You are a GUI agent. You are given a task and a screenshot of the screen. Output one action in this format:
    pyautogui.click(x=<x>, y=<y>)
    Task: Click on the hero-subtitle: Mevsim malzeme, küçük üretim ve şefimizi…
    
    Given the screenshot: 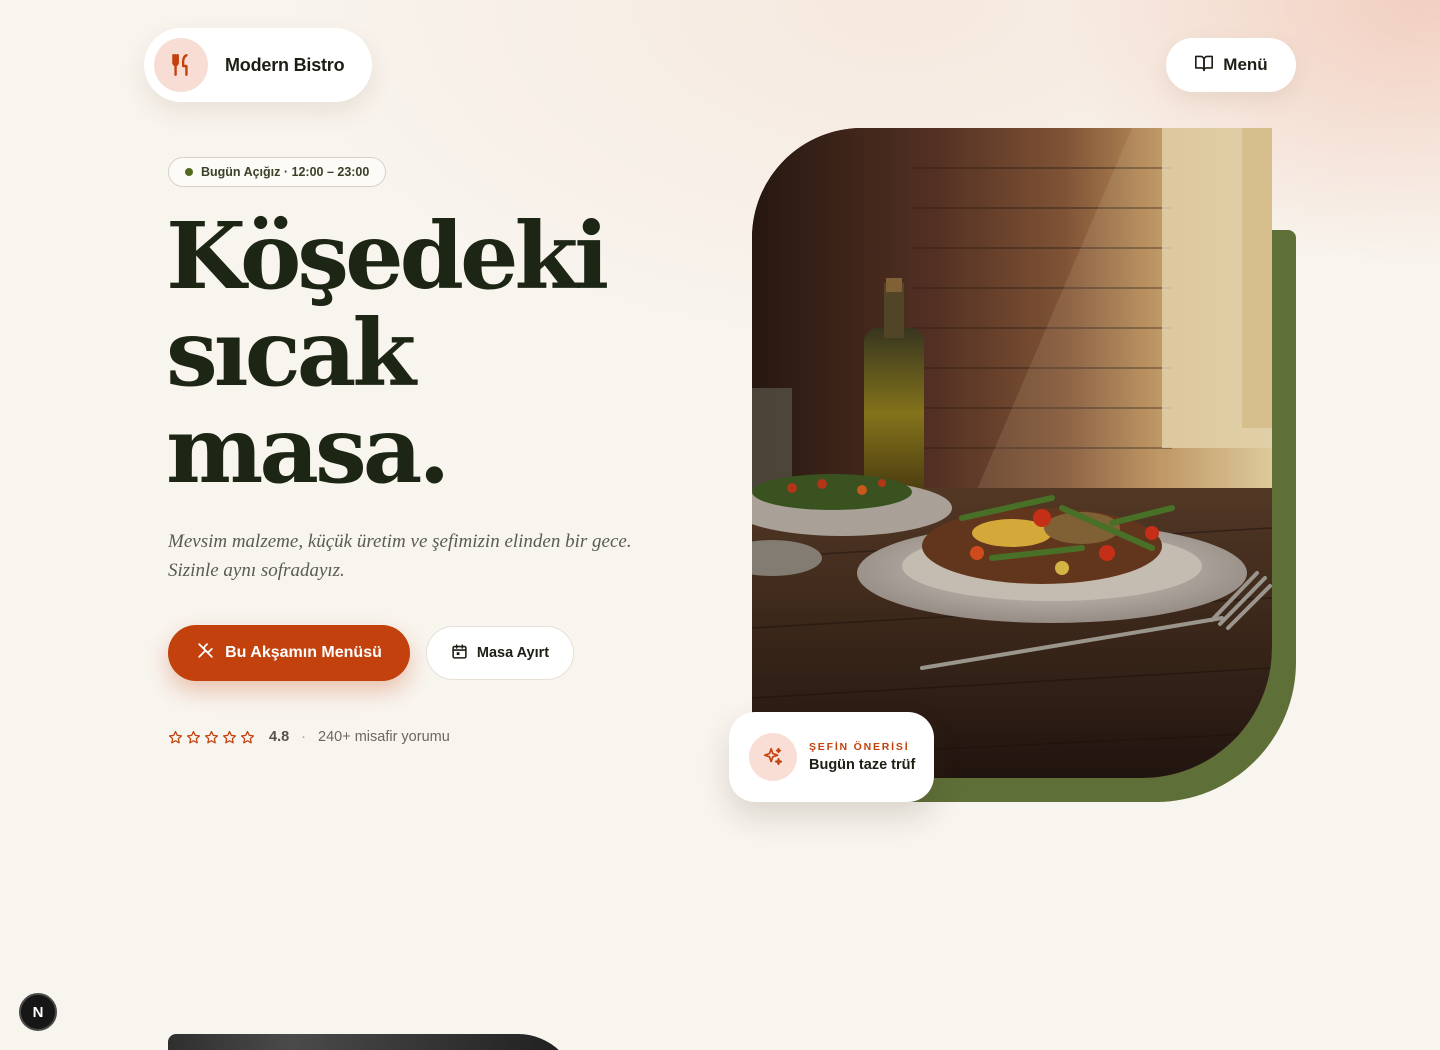 What is the action you would take?
    pyautogui.click(x=400, y=556)
    